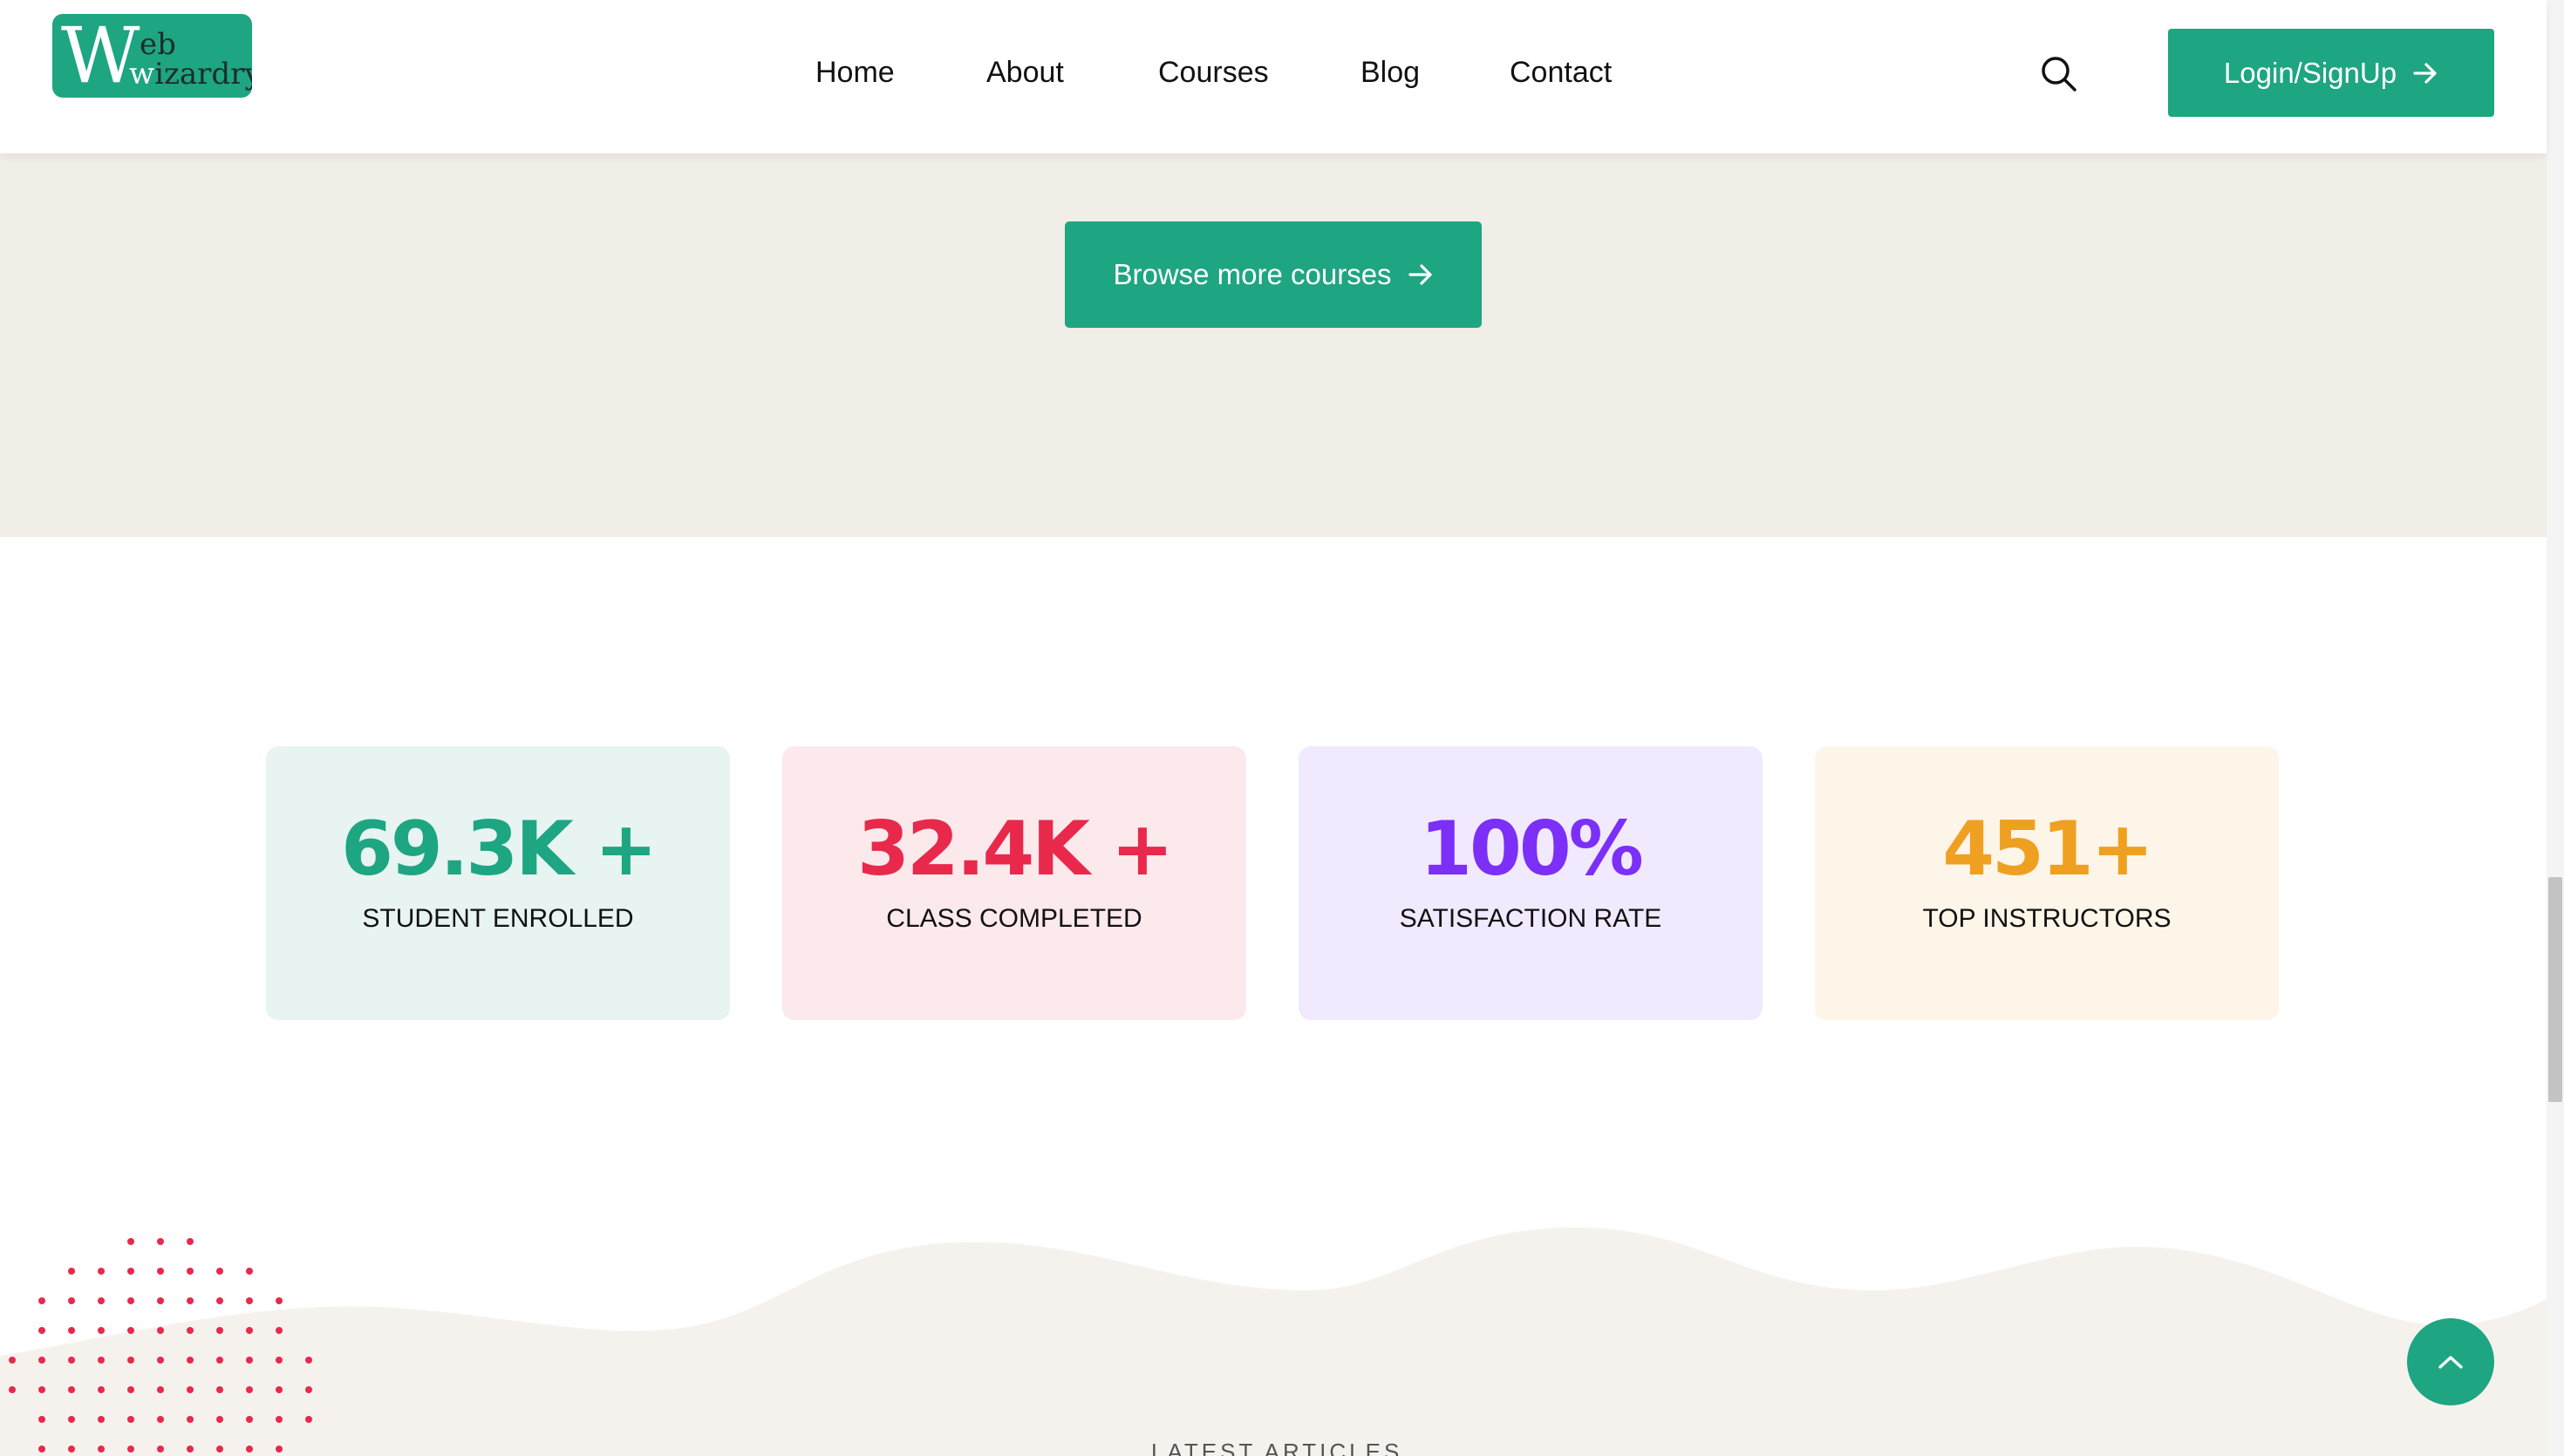 The image size is (2564, 1456). What do you see at coordinates (1390, 72) in the screenshot?
I see `nav-blog: Blog` at bounding box center [1390, 72].